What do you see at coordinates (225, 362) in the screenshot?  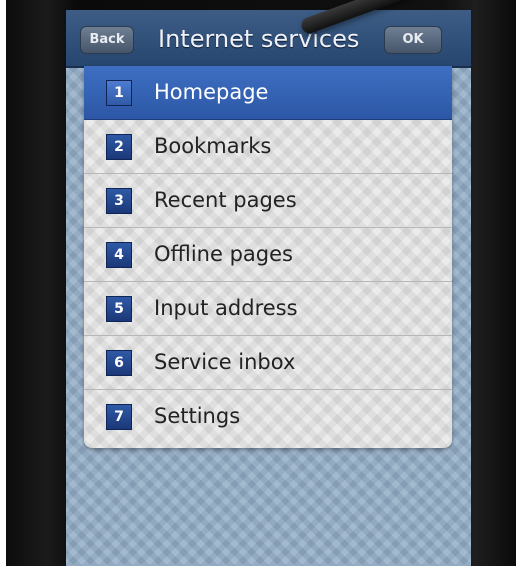 I see `menu-item-label: Service inbox` at bounding box center [225, 362].